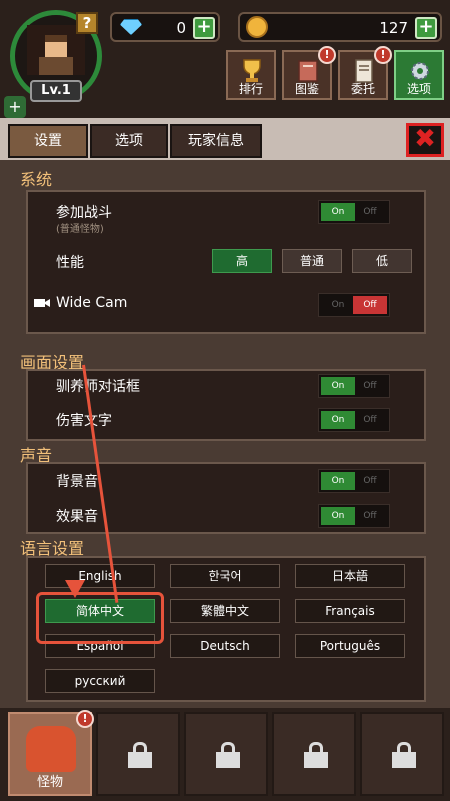  I want to click on avatar-body, so click(56, 66).